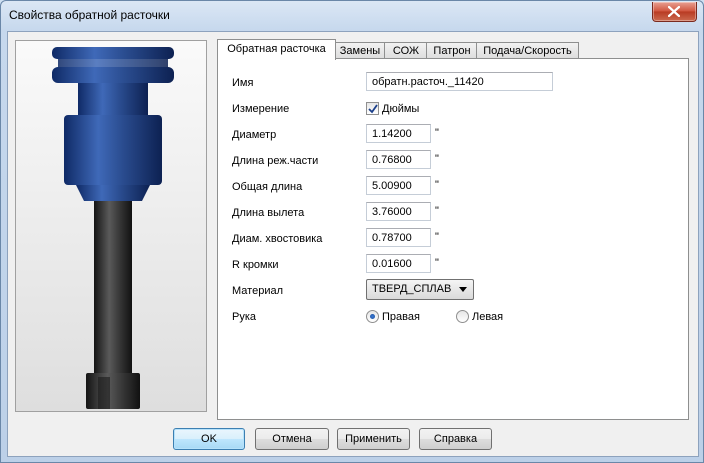 The height and width of the screenshot is (463, 704). I want to click on inches-checkbox, so click(372, 108).